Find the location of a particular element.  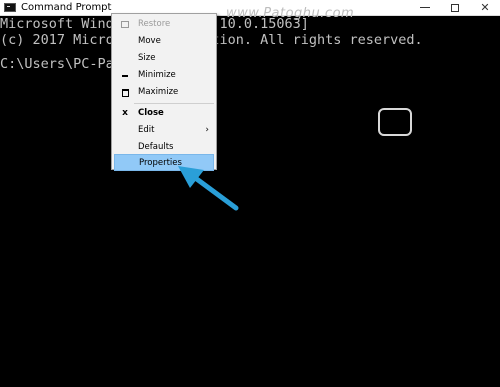

menu-item-properties: Properties is located at coordinates (164, 162).